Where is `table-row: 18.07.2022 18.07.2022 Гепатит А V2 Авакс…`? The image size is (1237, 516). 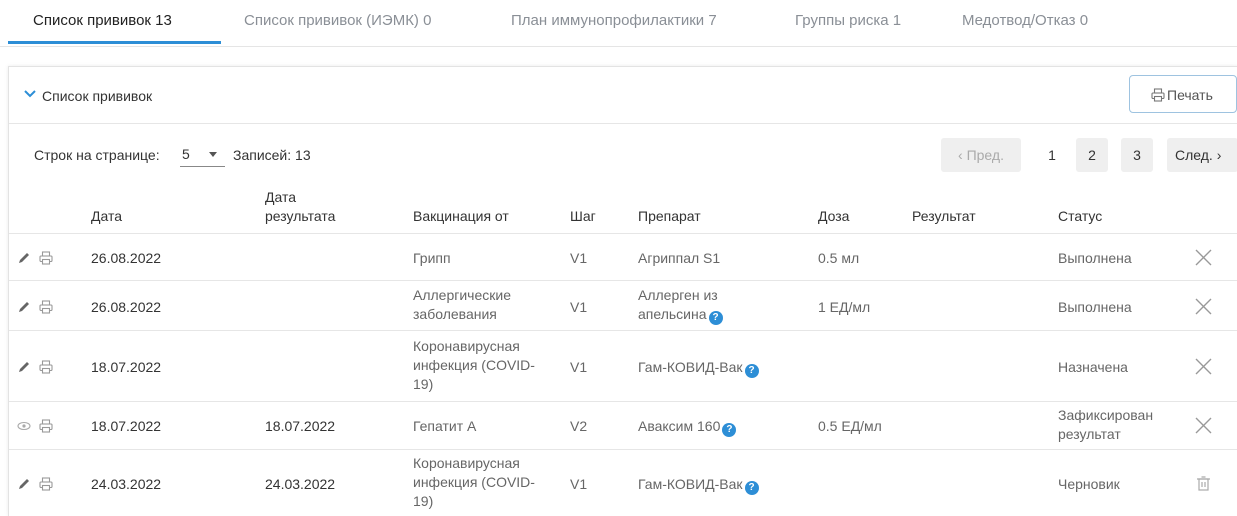
table-row: 18.07.2022 18.07.2022 Гепатит А V2 Авакс… is located at coordinates (623, 426).